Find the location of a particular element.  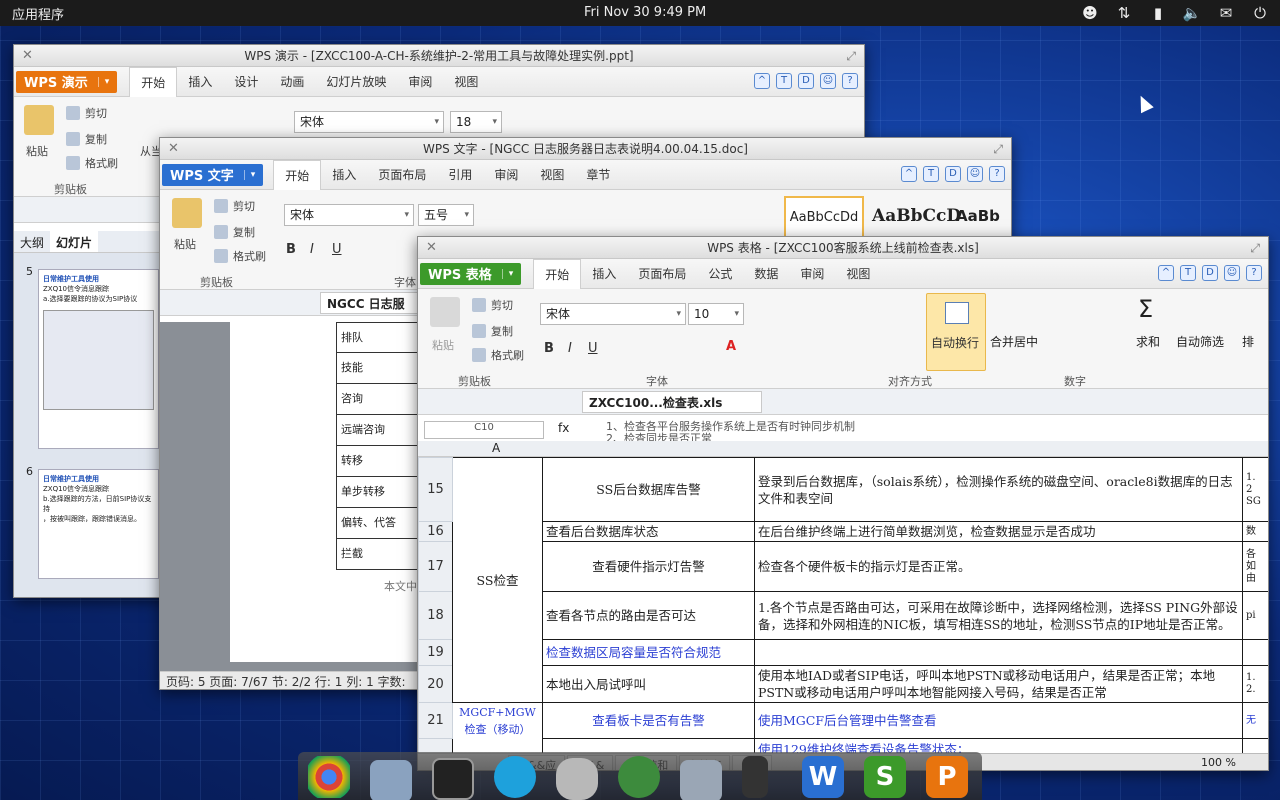

result-cell: 1. 2 SG is located at coordinates (1255, 489).